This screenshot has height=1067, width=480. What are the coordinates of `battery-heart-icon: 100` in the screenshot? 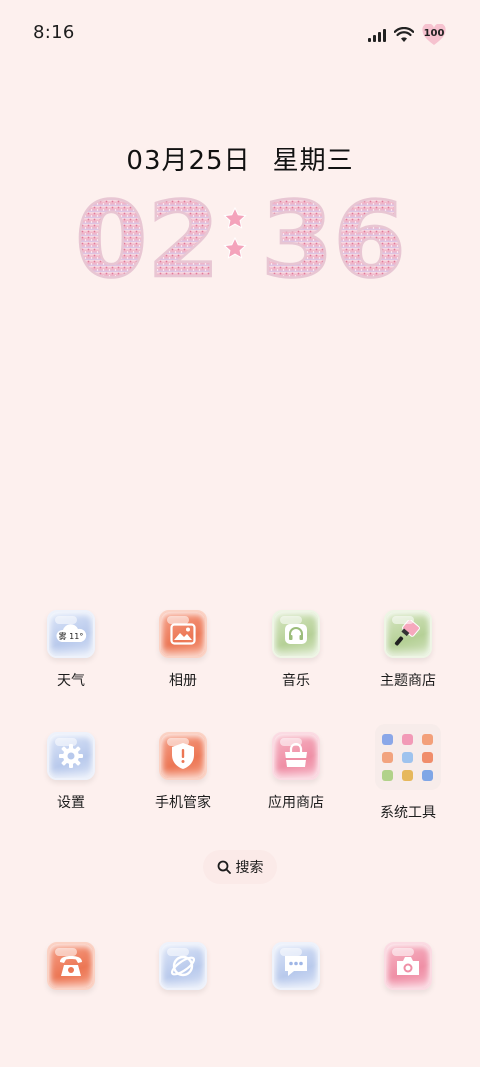 It's located at (434, 35).